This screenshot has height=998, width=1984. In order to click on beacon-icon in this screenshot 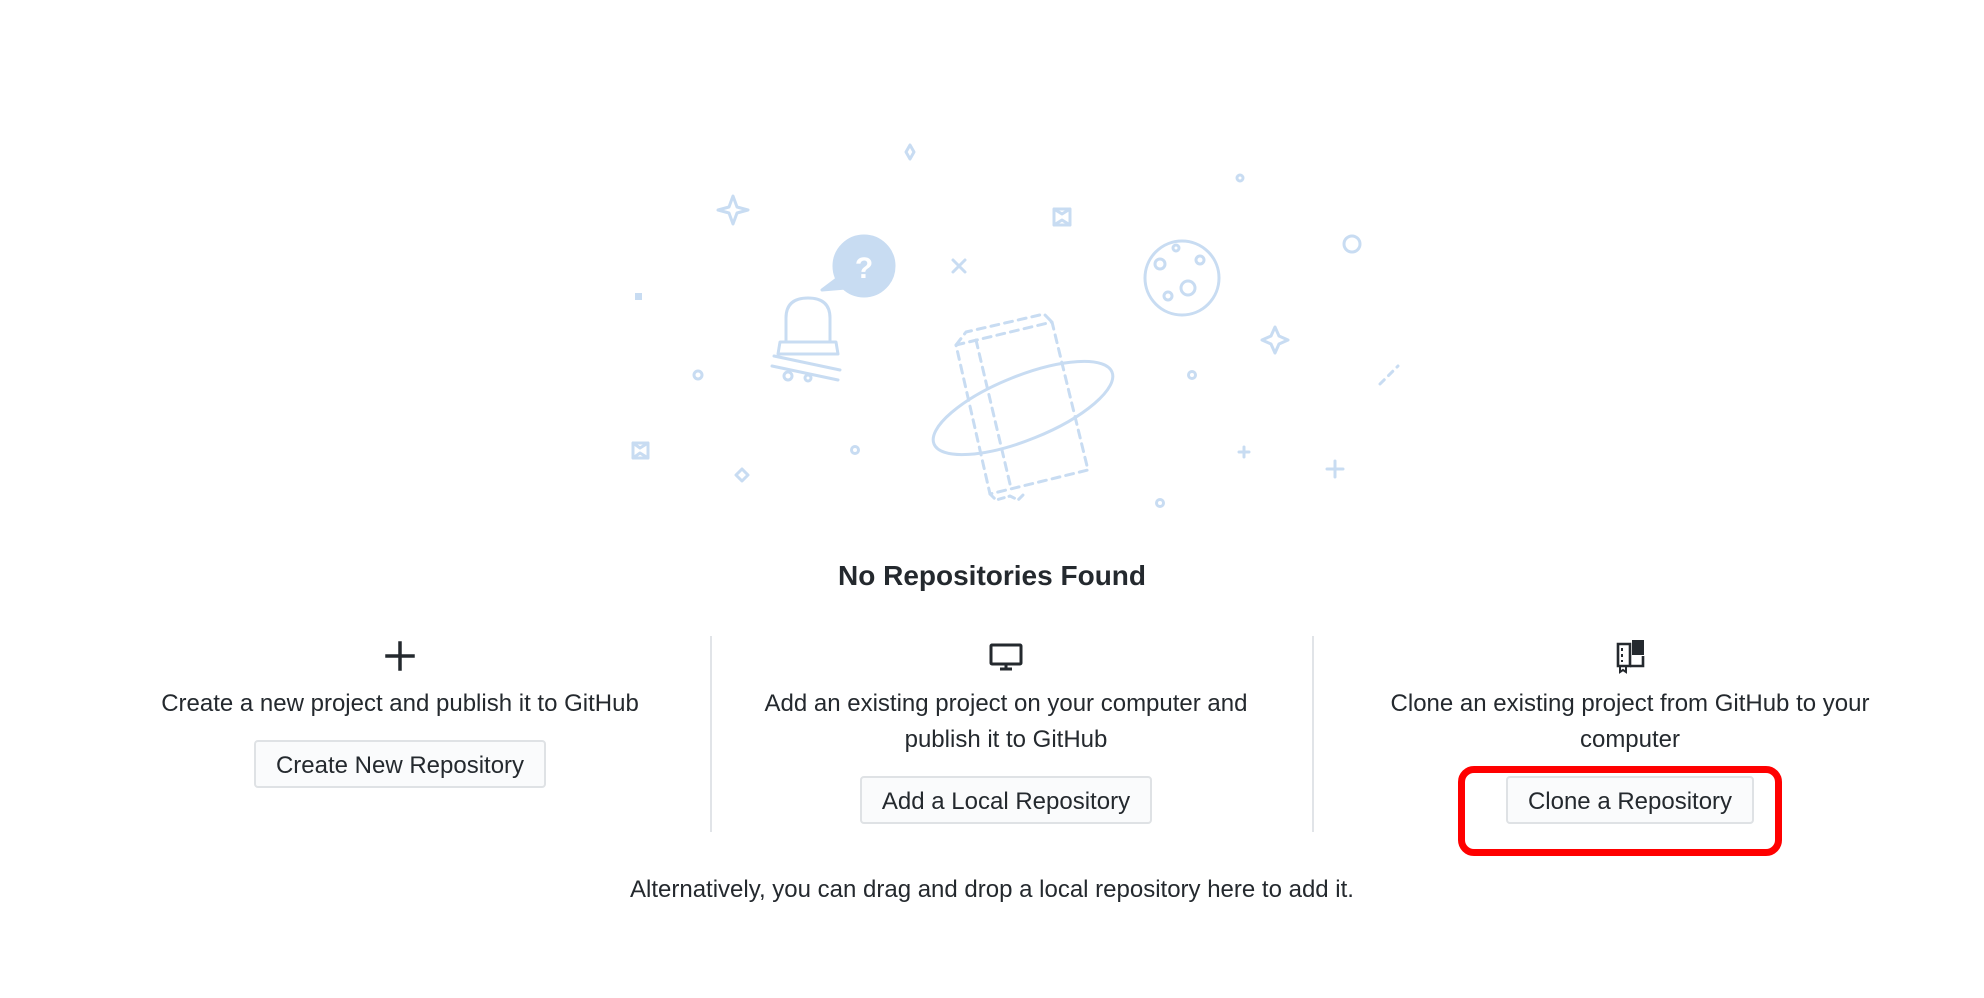, I will do `click(806, 339)`.